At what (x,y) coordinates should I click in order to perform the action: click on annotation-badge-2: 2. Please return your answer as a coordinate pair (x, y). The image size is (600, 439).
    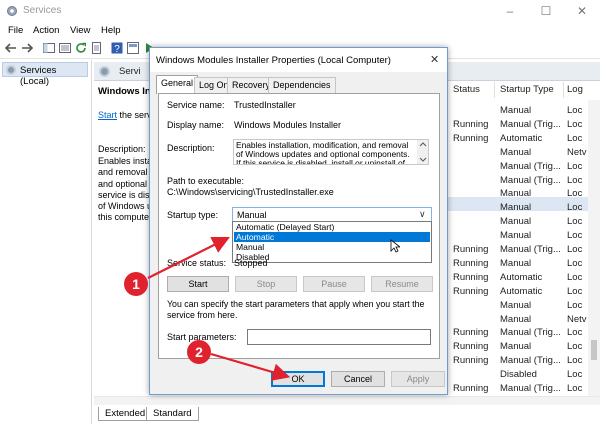
    Looking at the image, I should click on (199, 352).